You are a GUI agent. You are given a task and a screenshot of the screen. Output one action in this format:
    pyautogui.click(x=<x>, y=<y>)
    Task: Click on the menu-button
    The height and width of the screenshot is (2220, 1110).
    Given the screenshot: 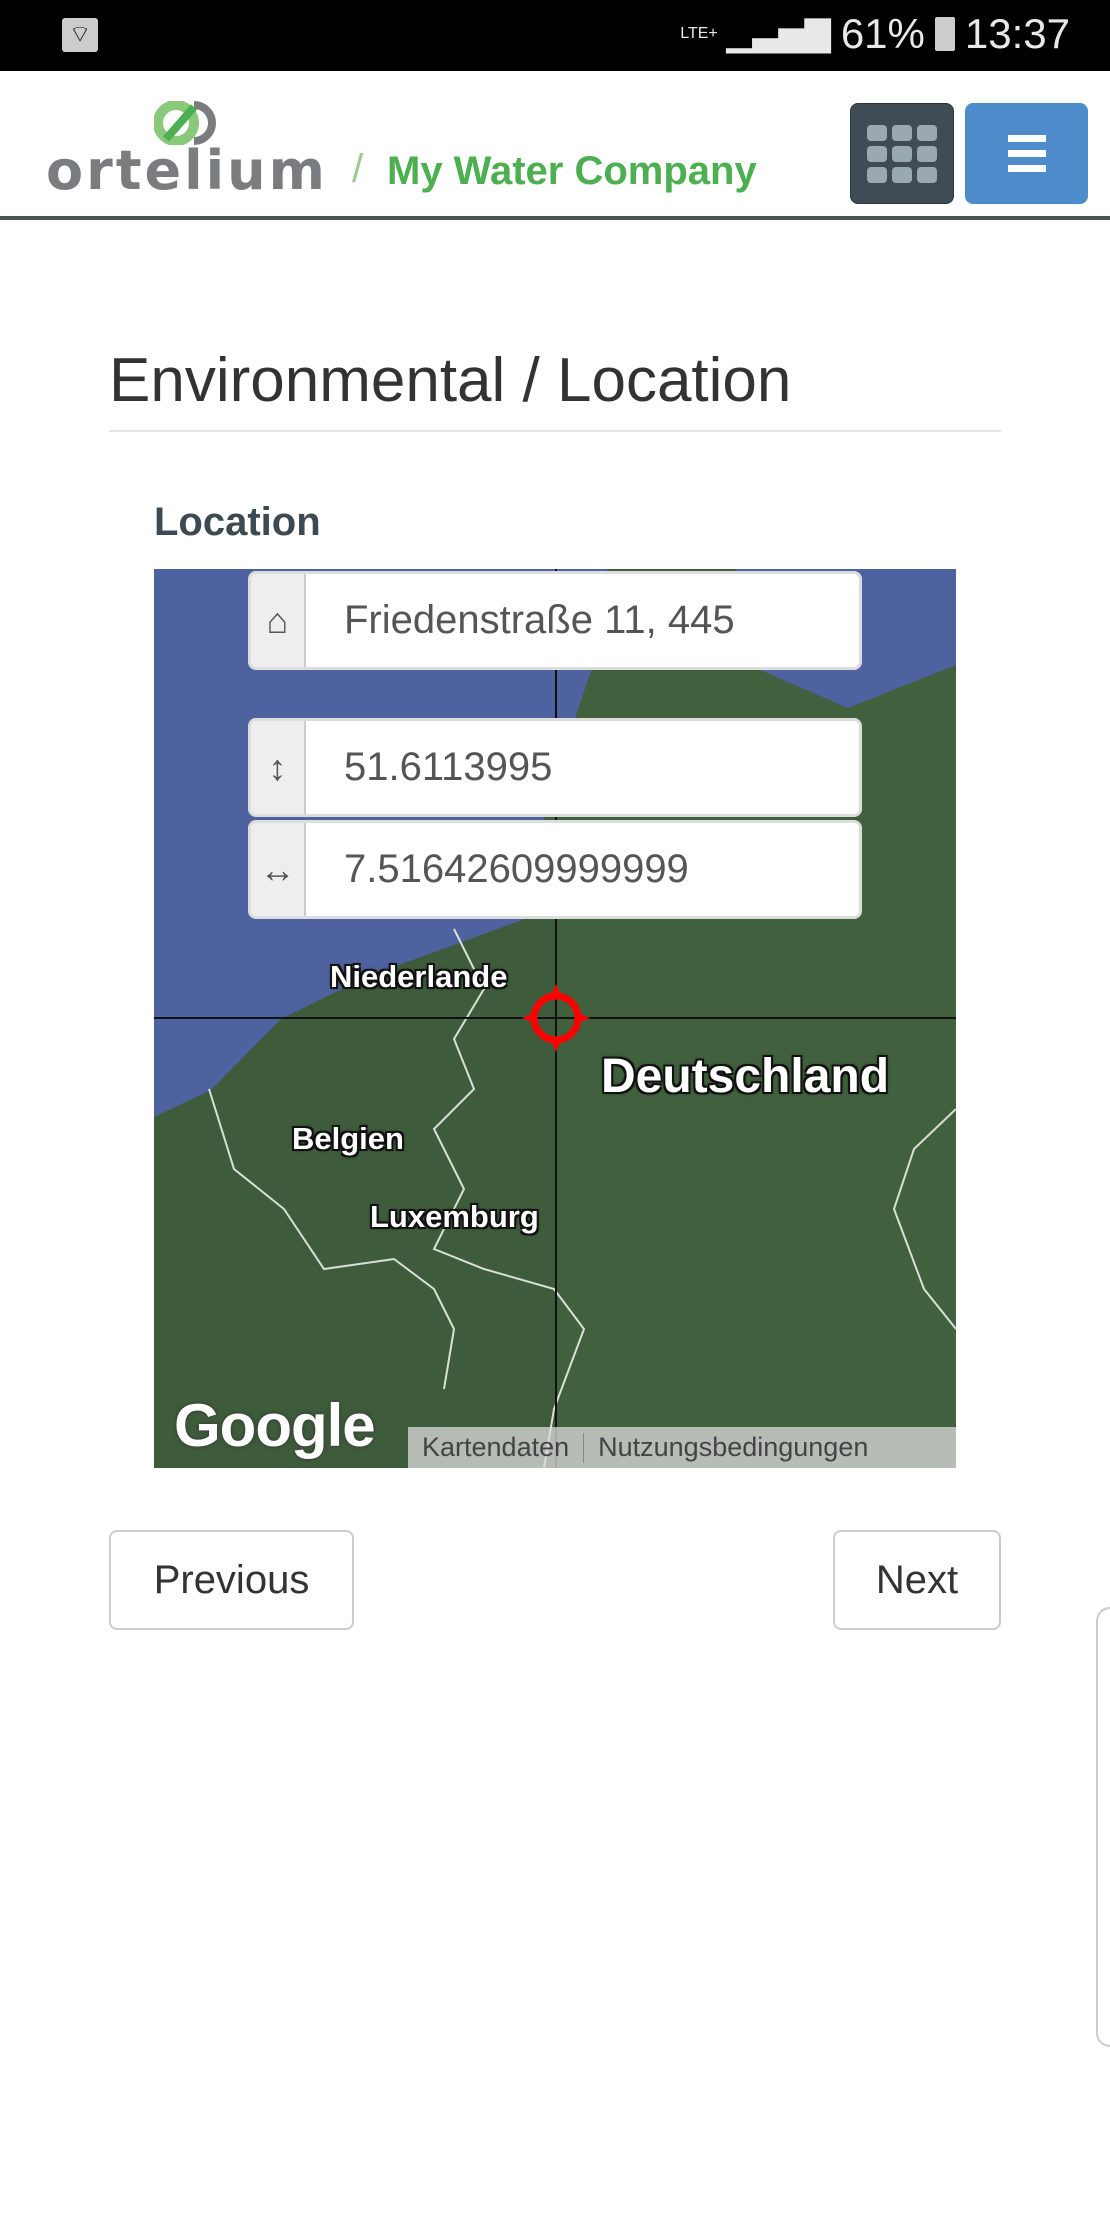 What is the action you would take?
    pyautogui.click(x=1026, y=153)
    